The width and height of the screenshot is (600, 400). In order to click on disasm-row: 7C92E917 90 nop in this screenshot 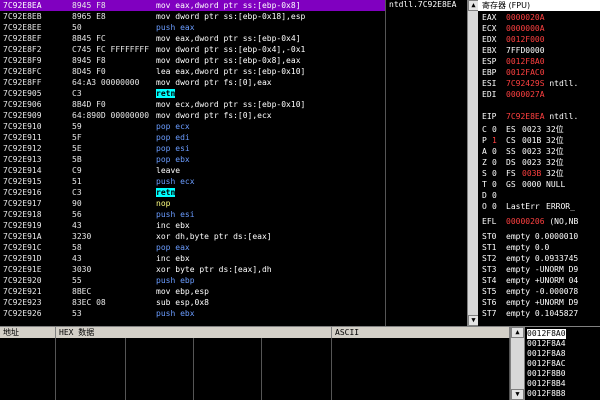, I will do `click(192, 203)`.